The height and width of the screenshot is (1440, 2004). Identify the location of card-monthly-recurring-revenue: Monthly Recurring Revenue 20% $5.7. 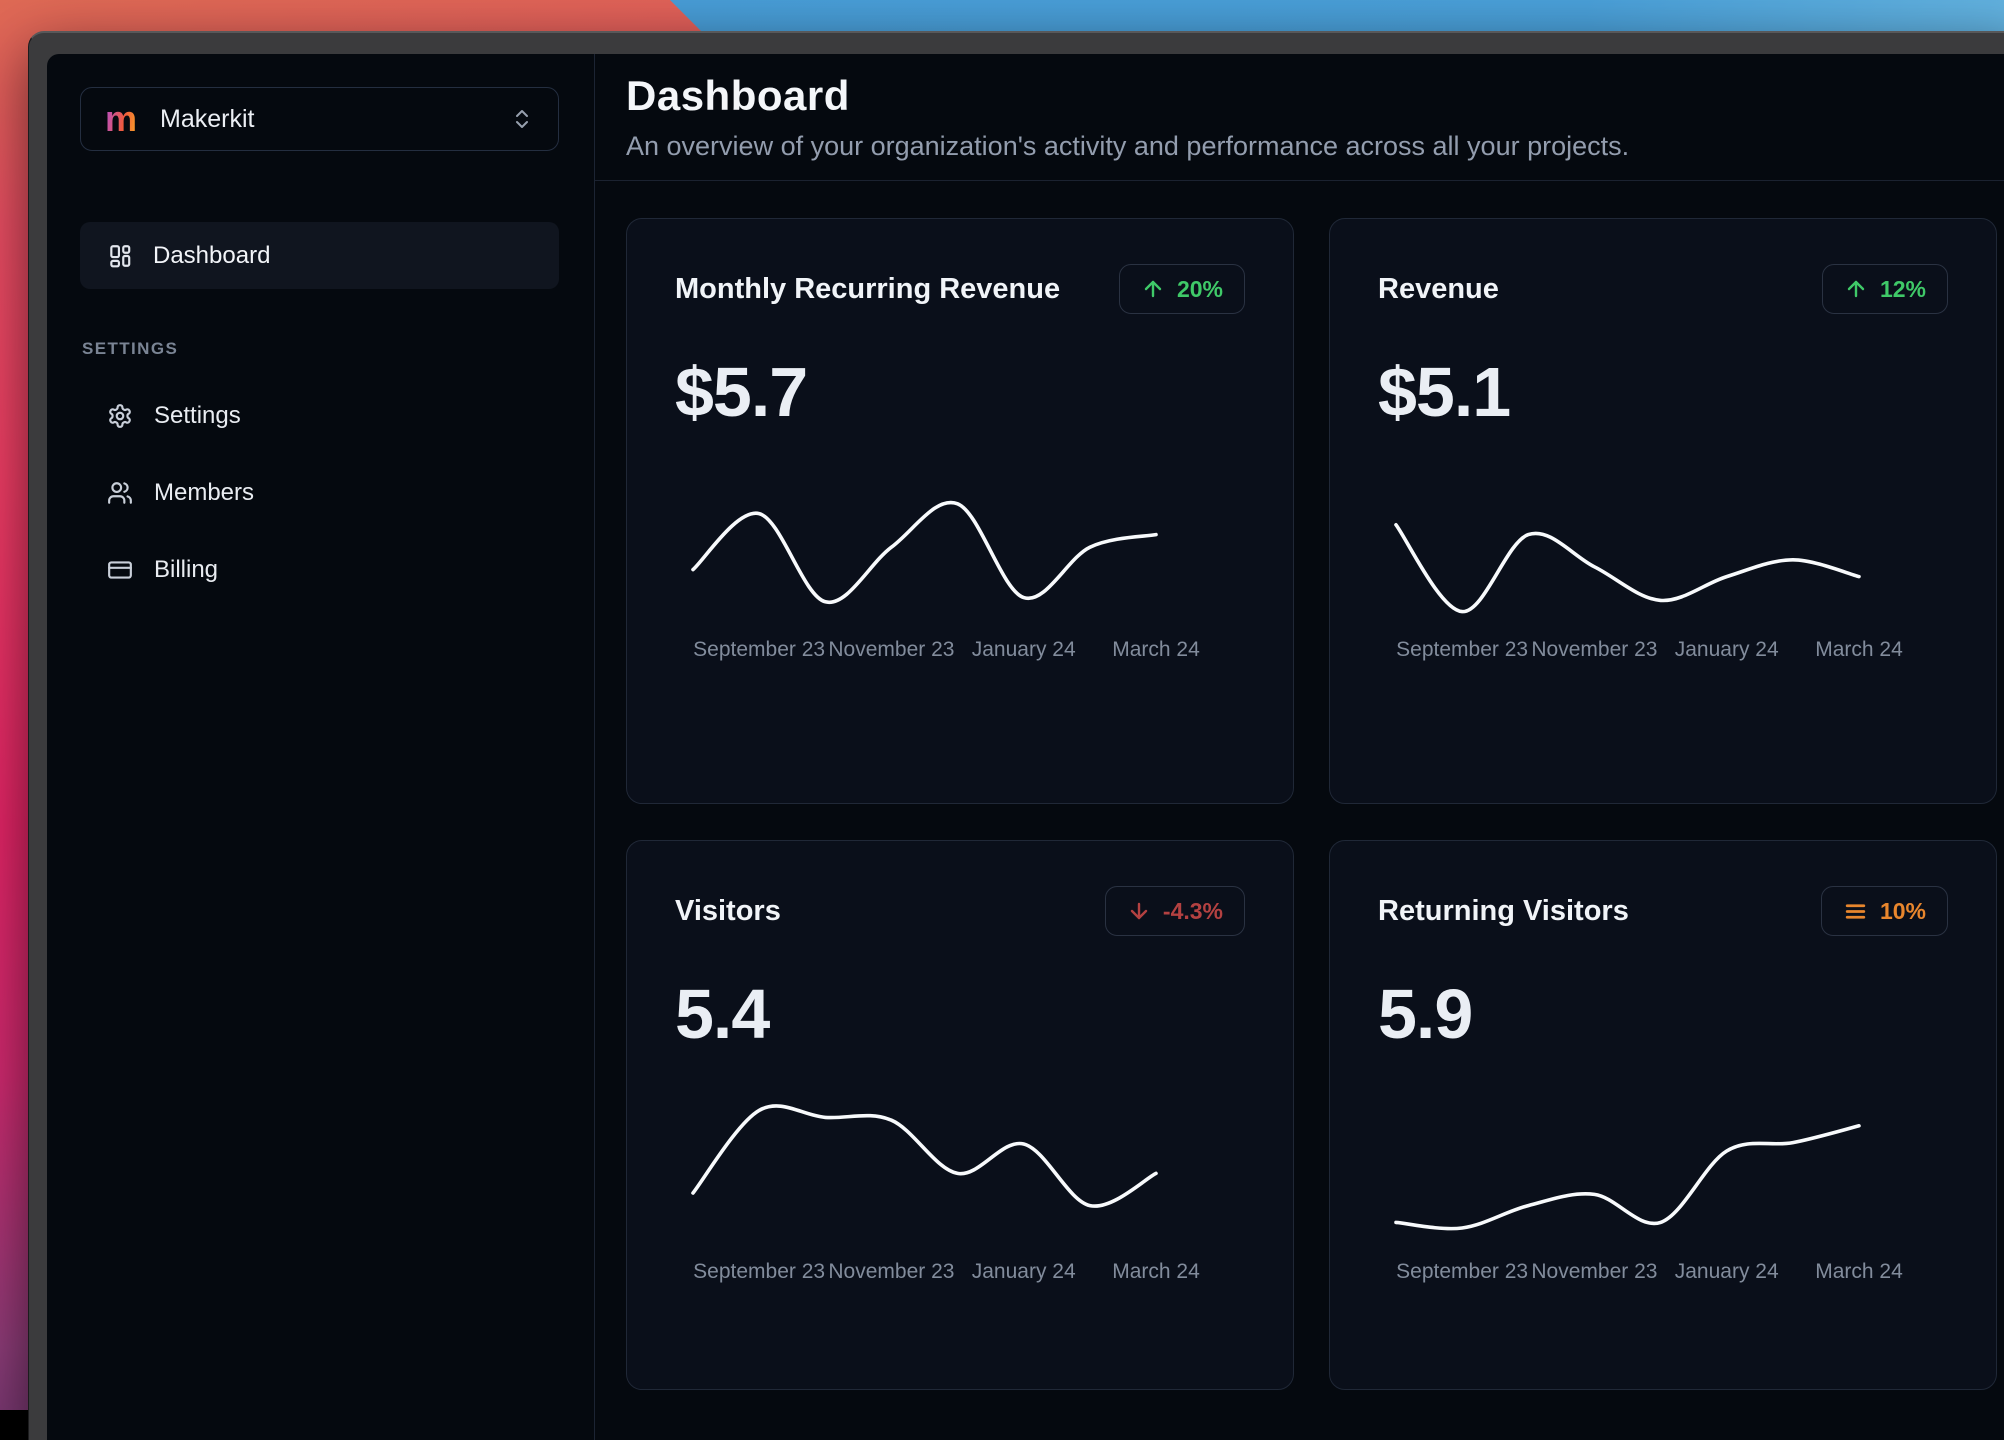
(960, 511).